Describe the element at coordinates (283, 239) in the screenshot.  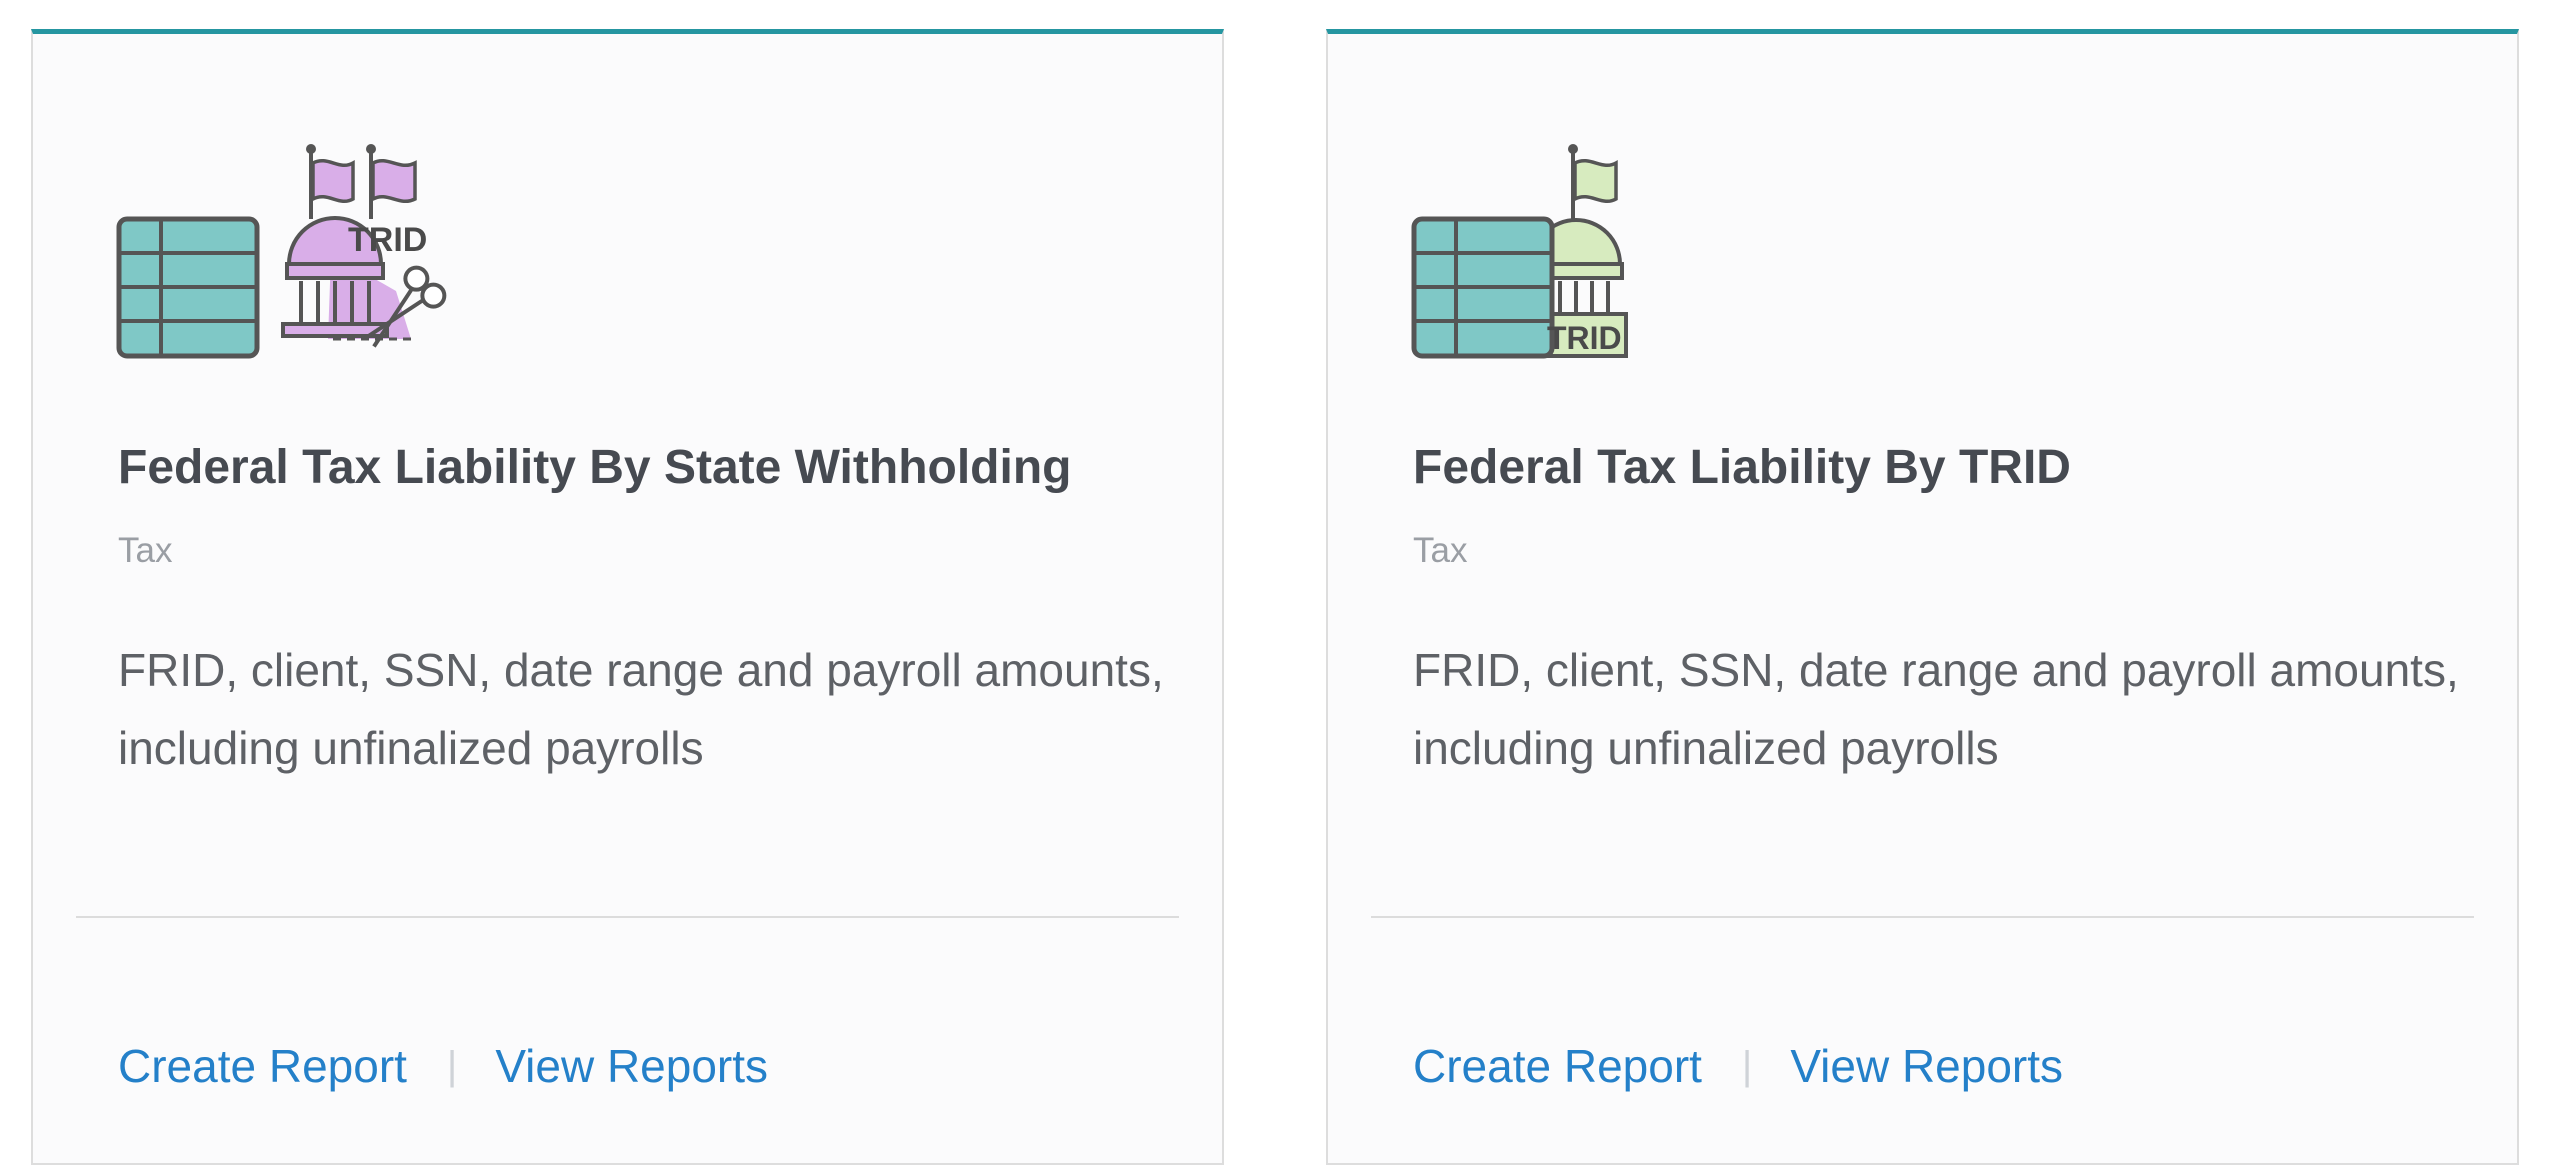
I see `spreadsheet-capitol-two-flags-scissors-icon: TRID` at that location.